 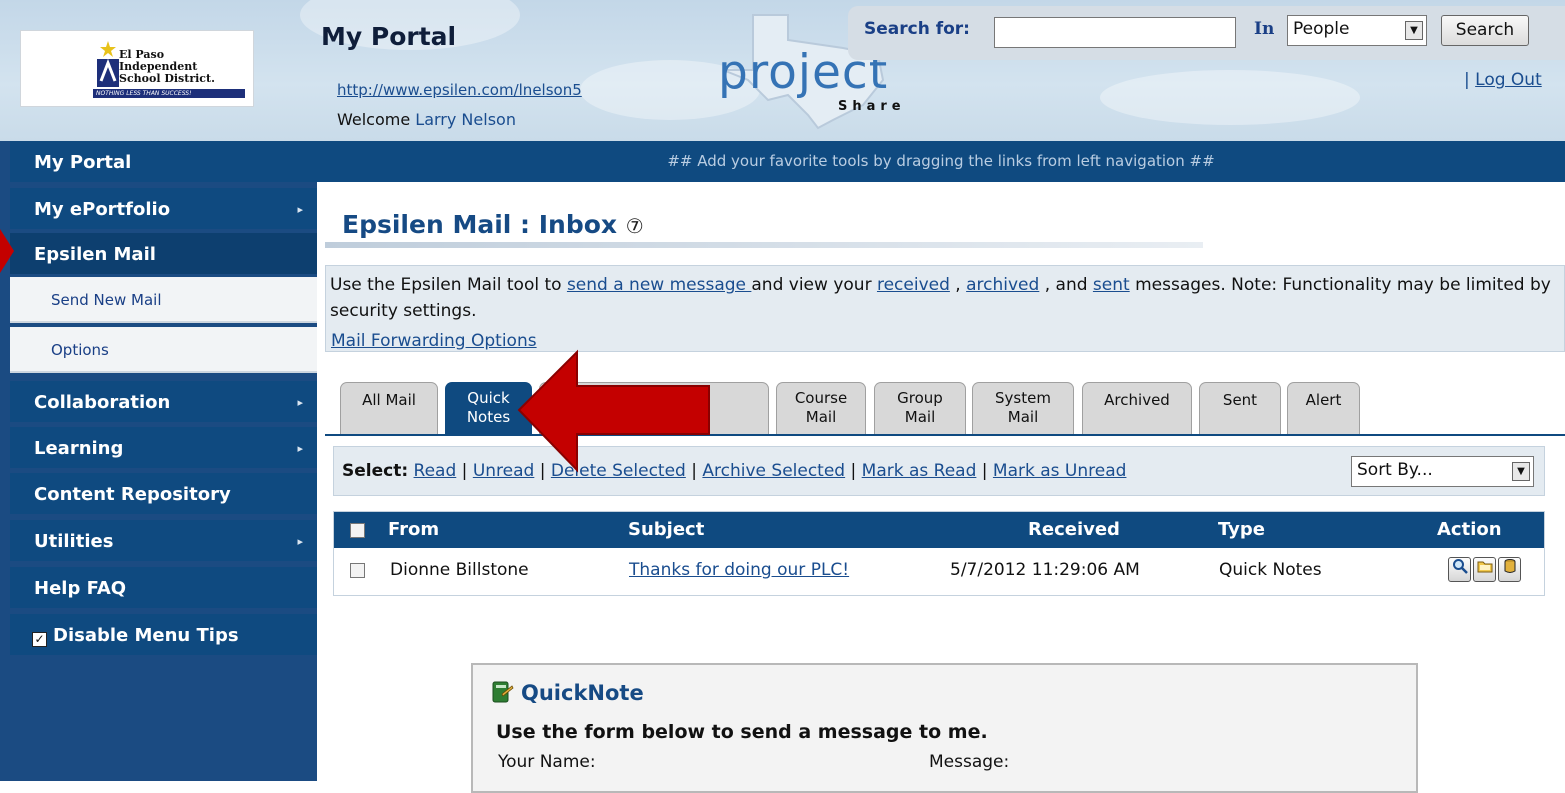 What do you see at coordinates (1321, 29) in the screenshot?
I see `search-scope-value: People` at bounding box center [1321, 29].